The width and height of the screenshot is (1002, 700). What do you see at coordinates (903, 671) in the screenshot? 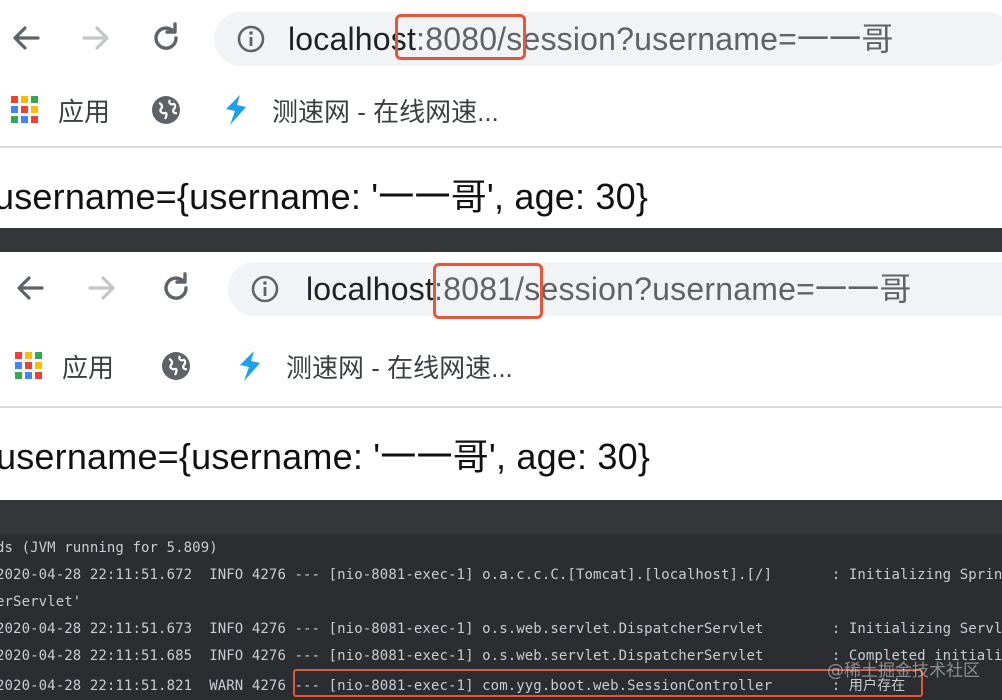
I see `watermark-text: @稀土掘金技术社区` at bounding box center [903, 671].